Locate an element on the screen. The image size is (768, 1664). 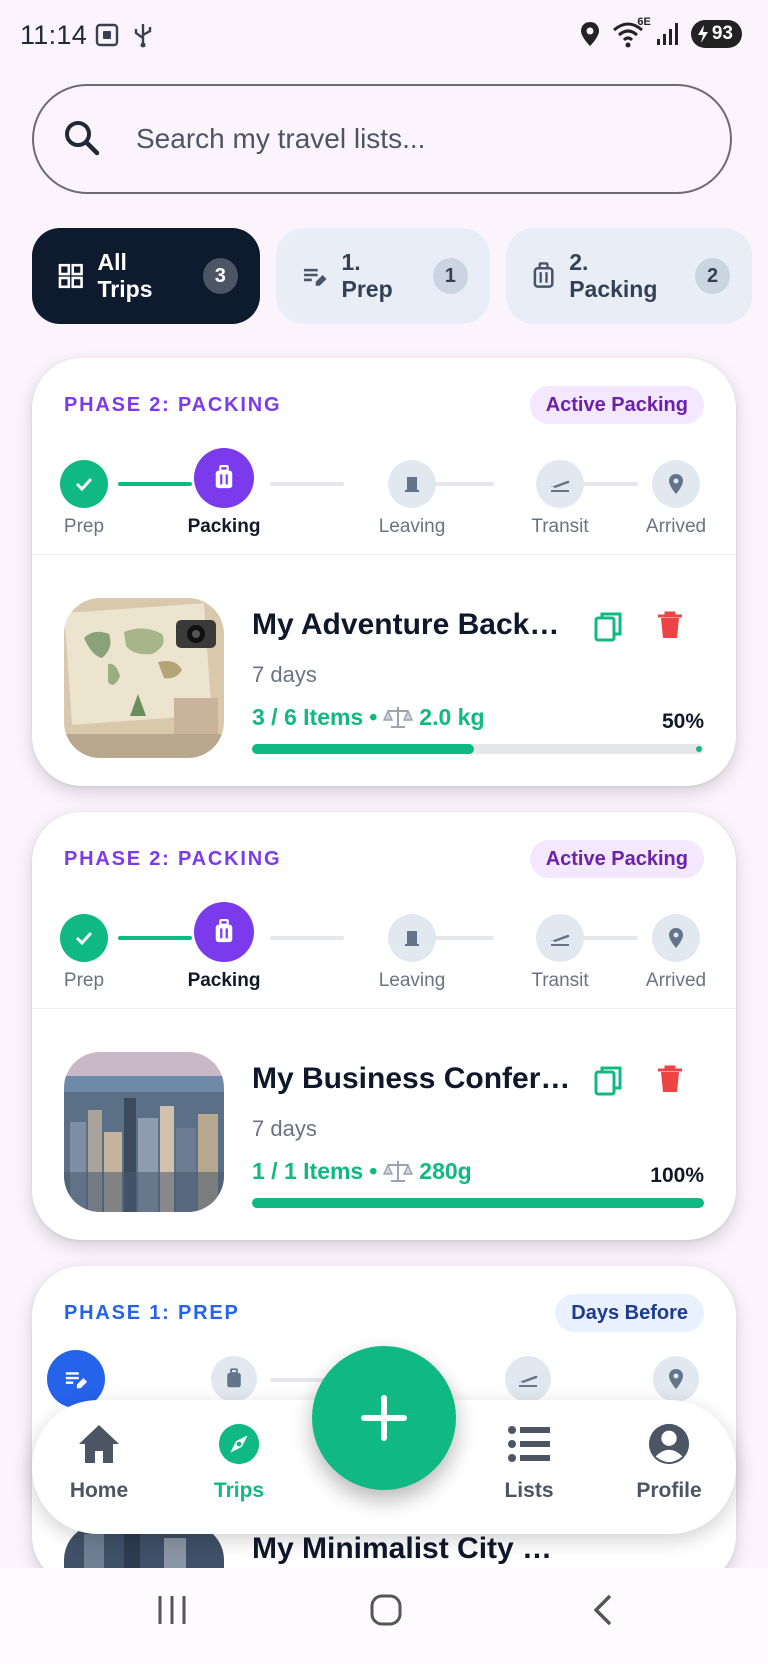
system-navigation-bar is located at coordinates (384, 1616).